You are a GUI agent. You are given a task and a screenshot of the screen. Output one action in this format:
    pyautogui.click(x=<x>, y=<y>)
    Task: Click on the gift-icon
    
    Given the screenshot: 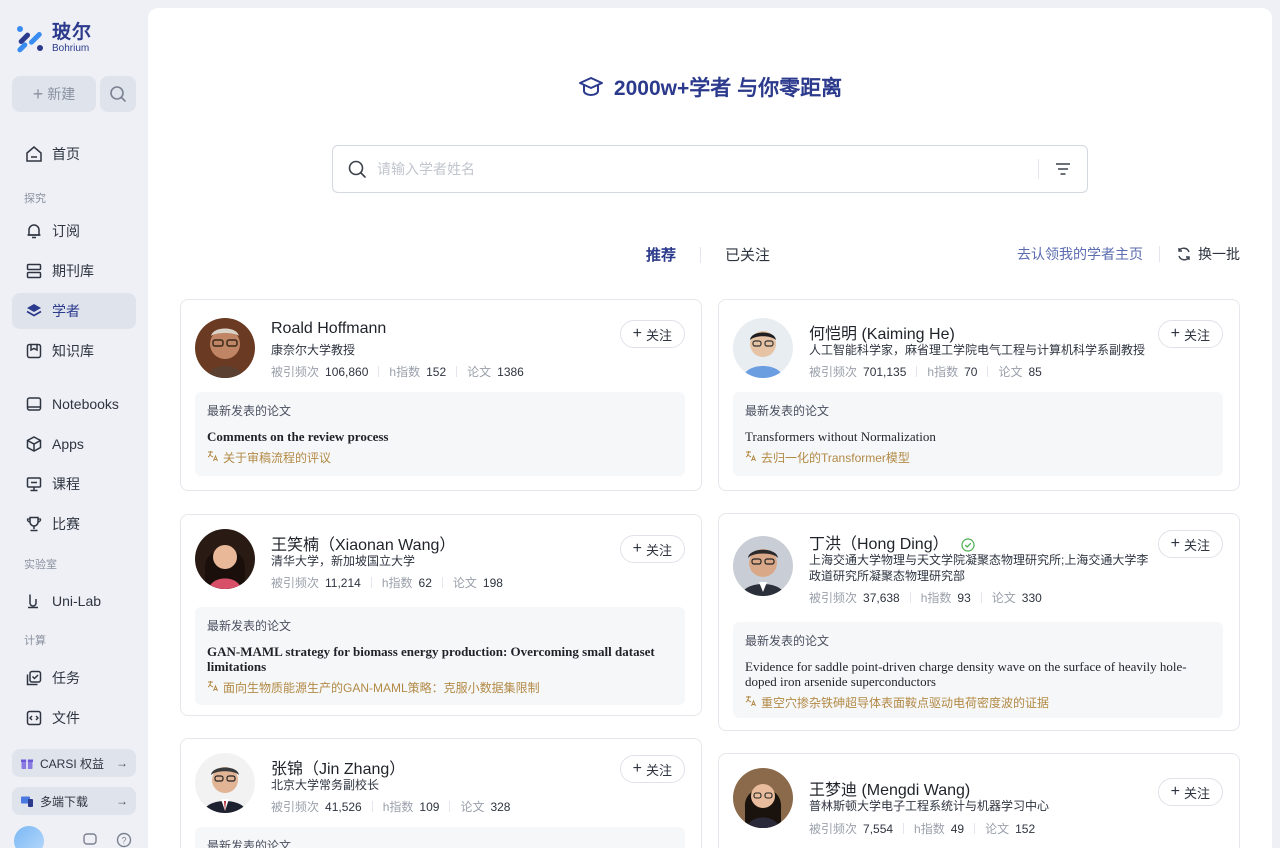 What is the action you would take?
    pyautogui.click(x=27, y=763)
    